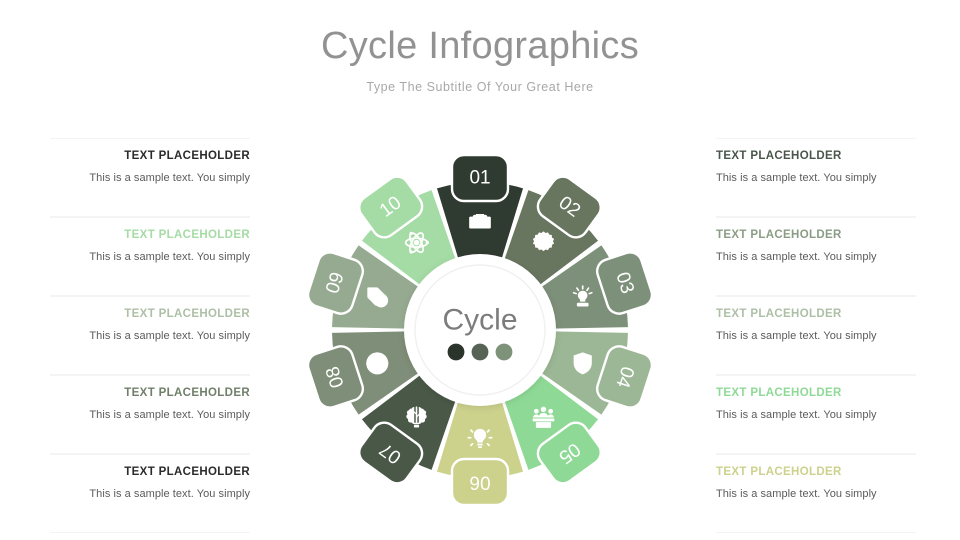 Image resolution: width=960 pixels, height=540 pixels. I want to click on page-title: Cycle Infographics, so click(480, 46).